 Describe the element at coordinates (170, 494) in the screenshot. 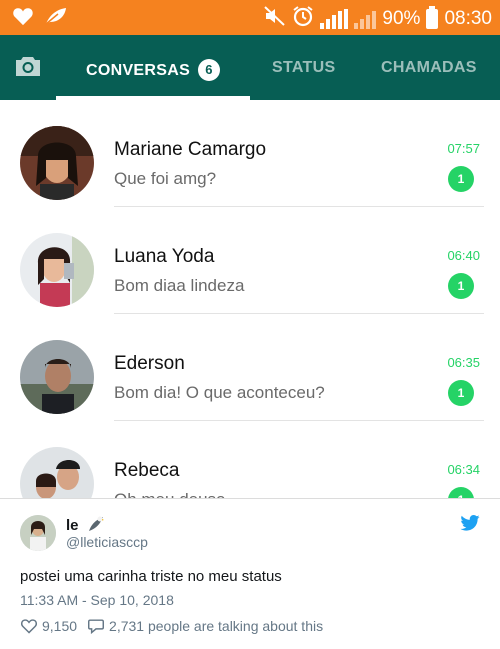

I see `last-message: Oh meu deuso` at that location.